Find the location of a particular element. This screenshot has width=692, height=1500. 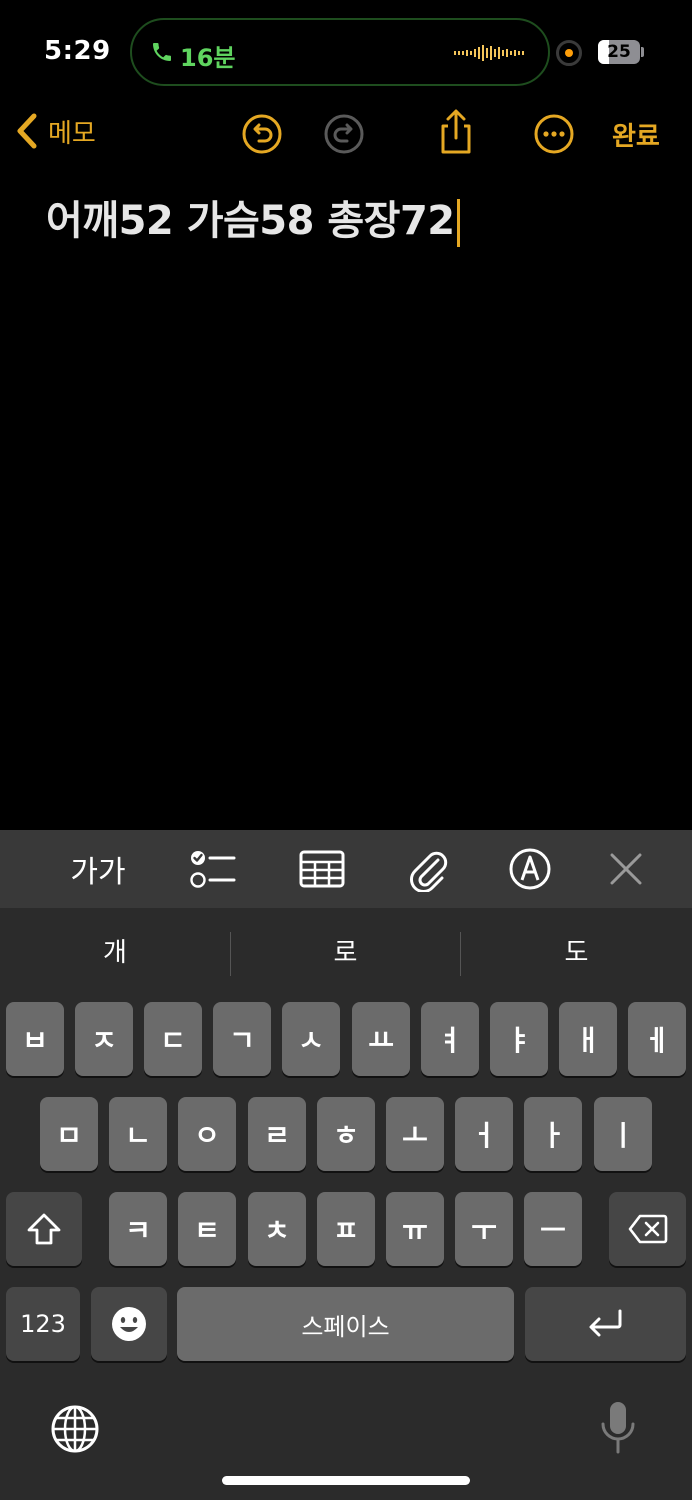

space-key: 스페이스 is located at coordinates (345, 1324).